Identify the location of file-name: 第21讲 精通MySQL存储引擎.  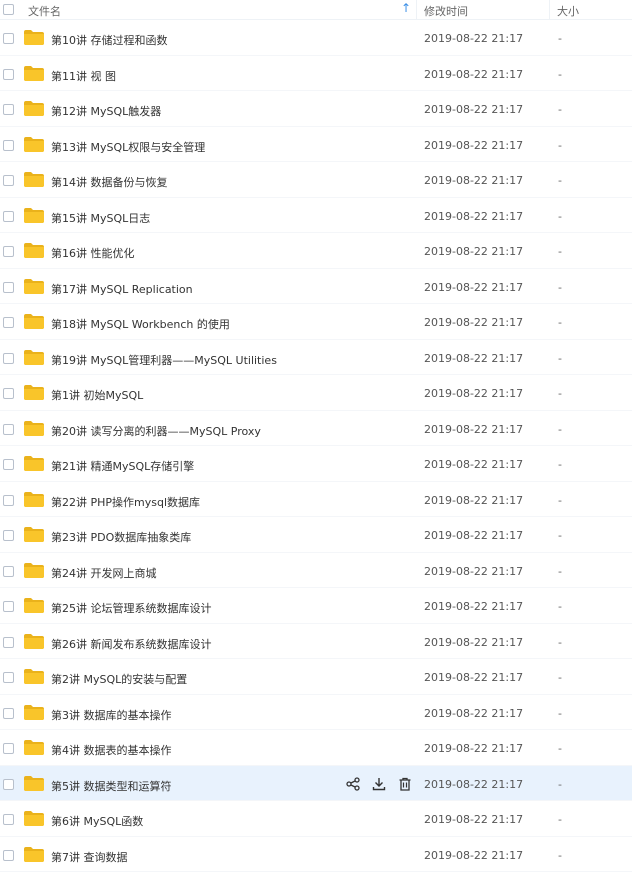
(122, 466).